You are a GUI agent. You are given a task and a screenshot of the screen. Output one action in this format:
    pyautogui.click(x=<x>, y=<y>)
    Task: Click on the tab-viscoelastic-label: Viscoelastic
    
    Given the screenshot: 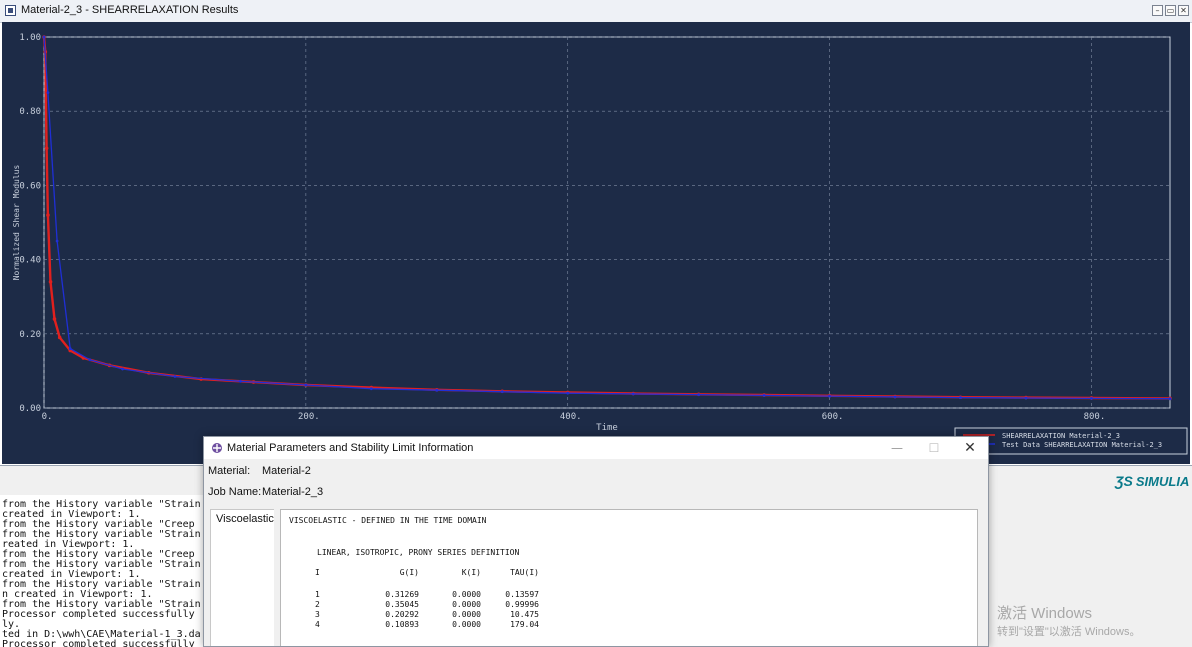 What is the action you would take?
    pyautogui.click(x=245, y=519)
    